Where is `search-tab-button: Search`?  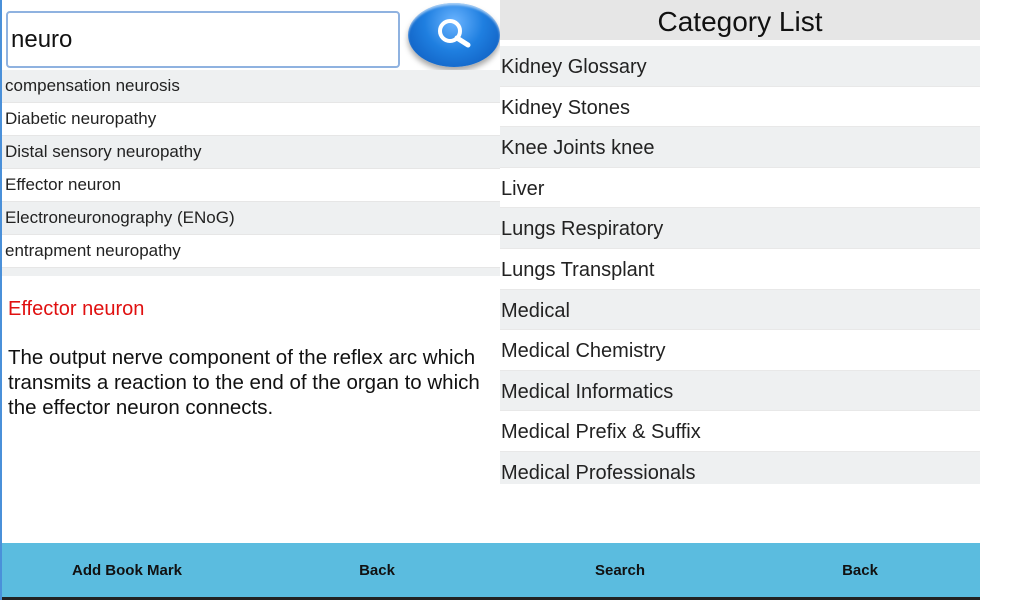
search-tab-button: Search is located at coordinates (620, 570).